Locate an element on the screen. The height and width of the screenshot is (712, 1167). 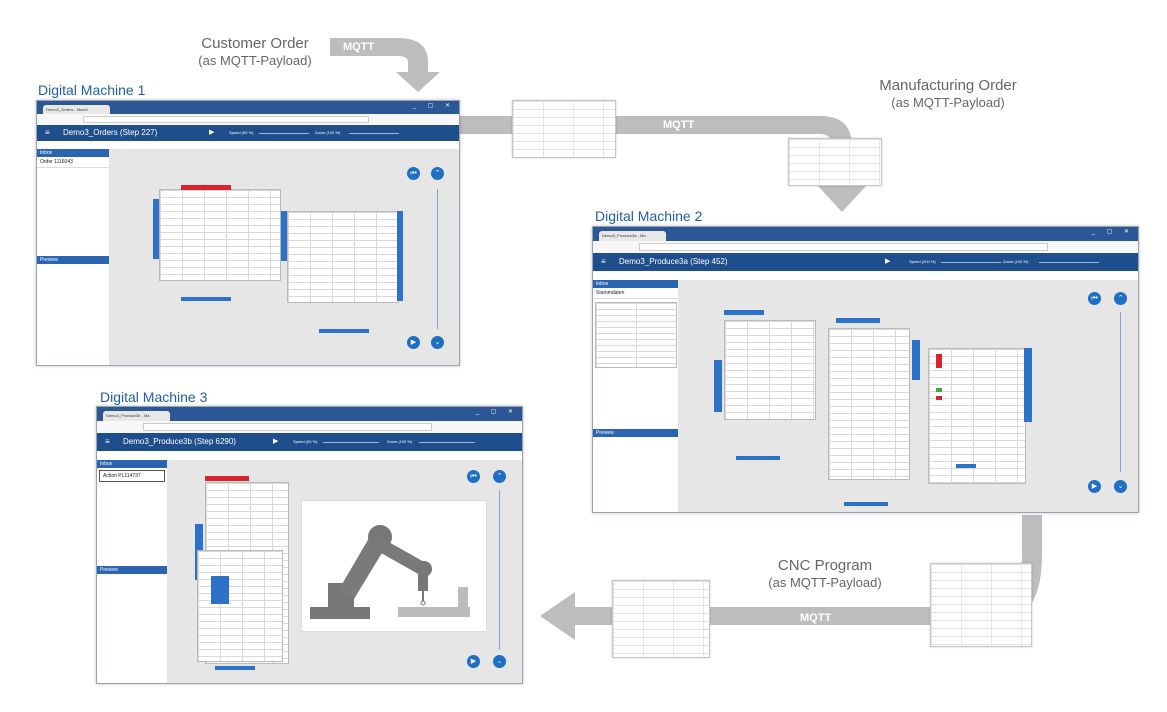
machine-2-inbox-list is located at coordinates (636, 335).